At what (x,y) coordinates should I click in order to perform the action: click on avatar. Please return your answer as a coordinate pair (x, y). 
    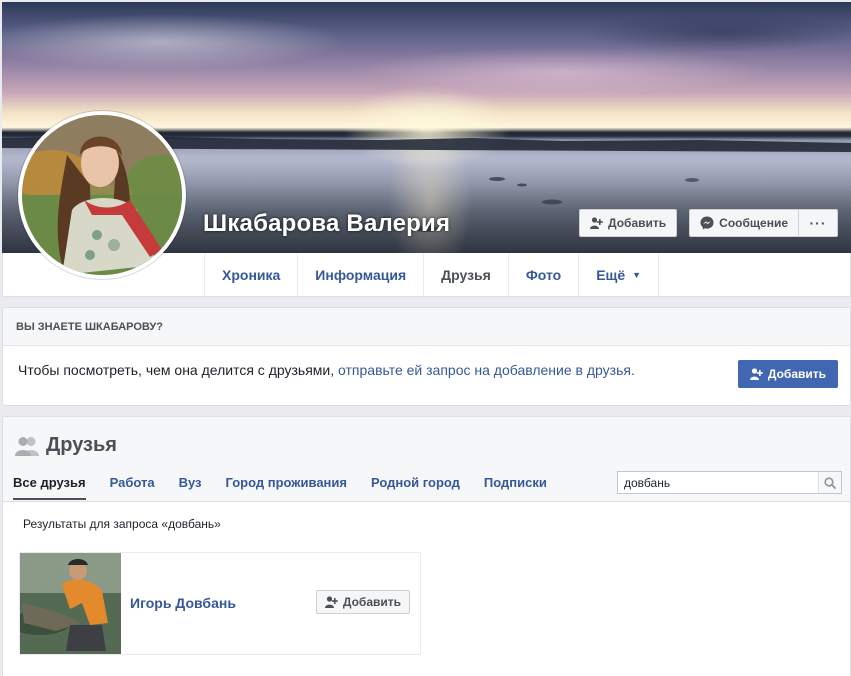
    Looking at the image, I should click on (102, 195).